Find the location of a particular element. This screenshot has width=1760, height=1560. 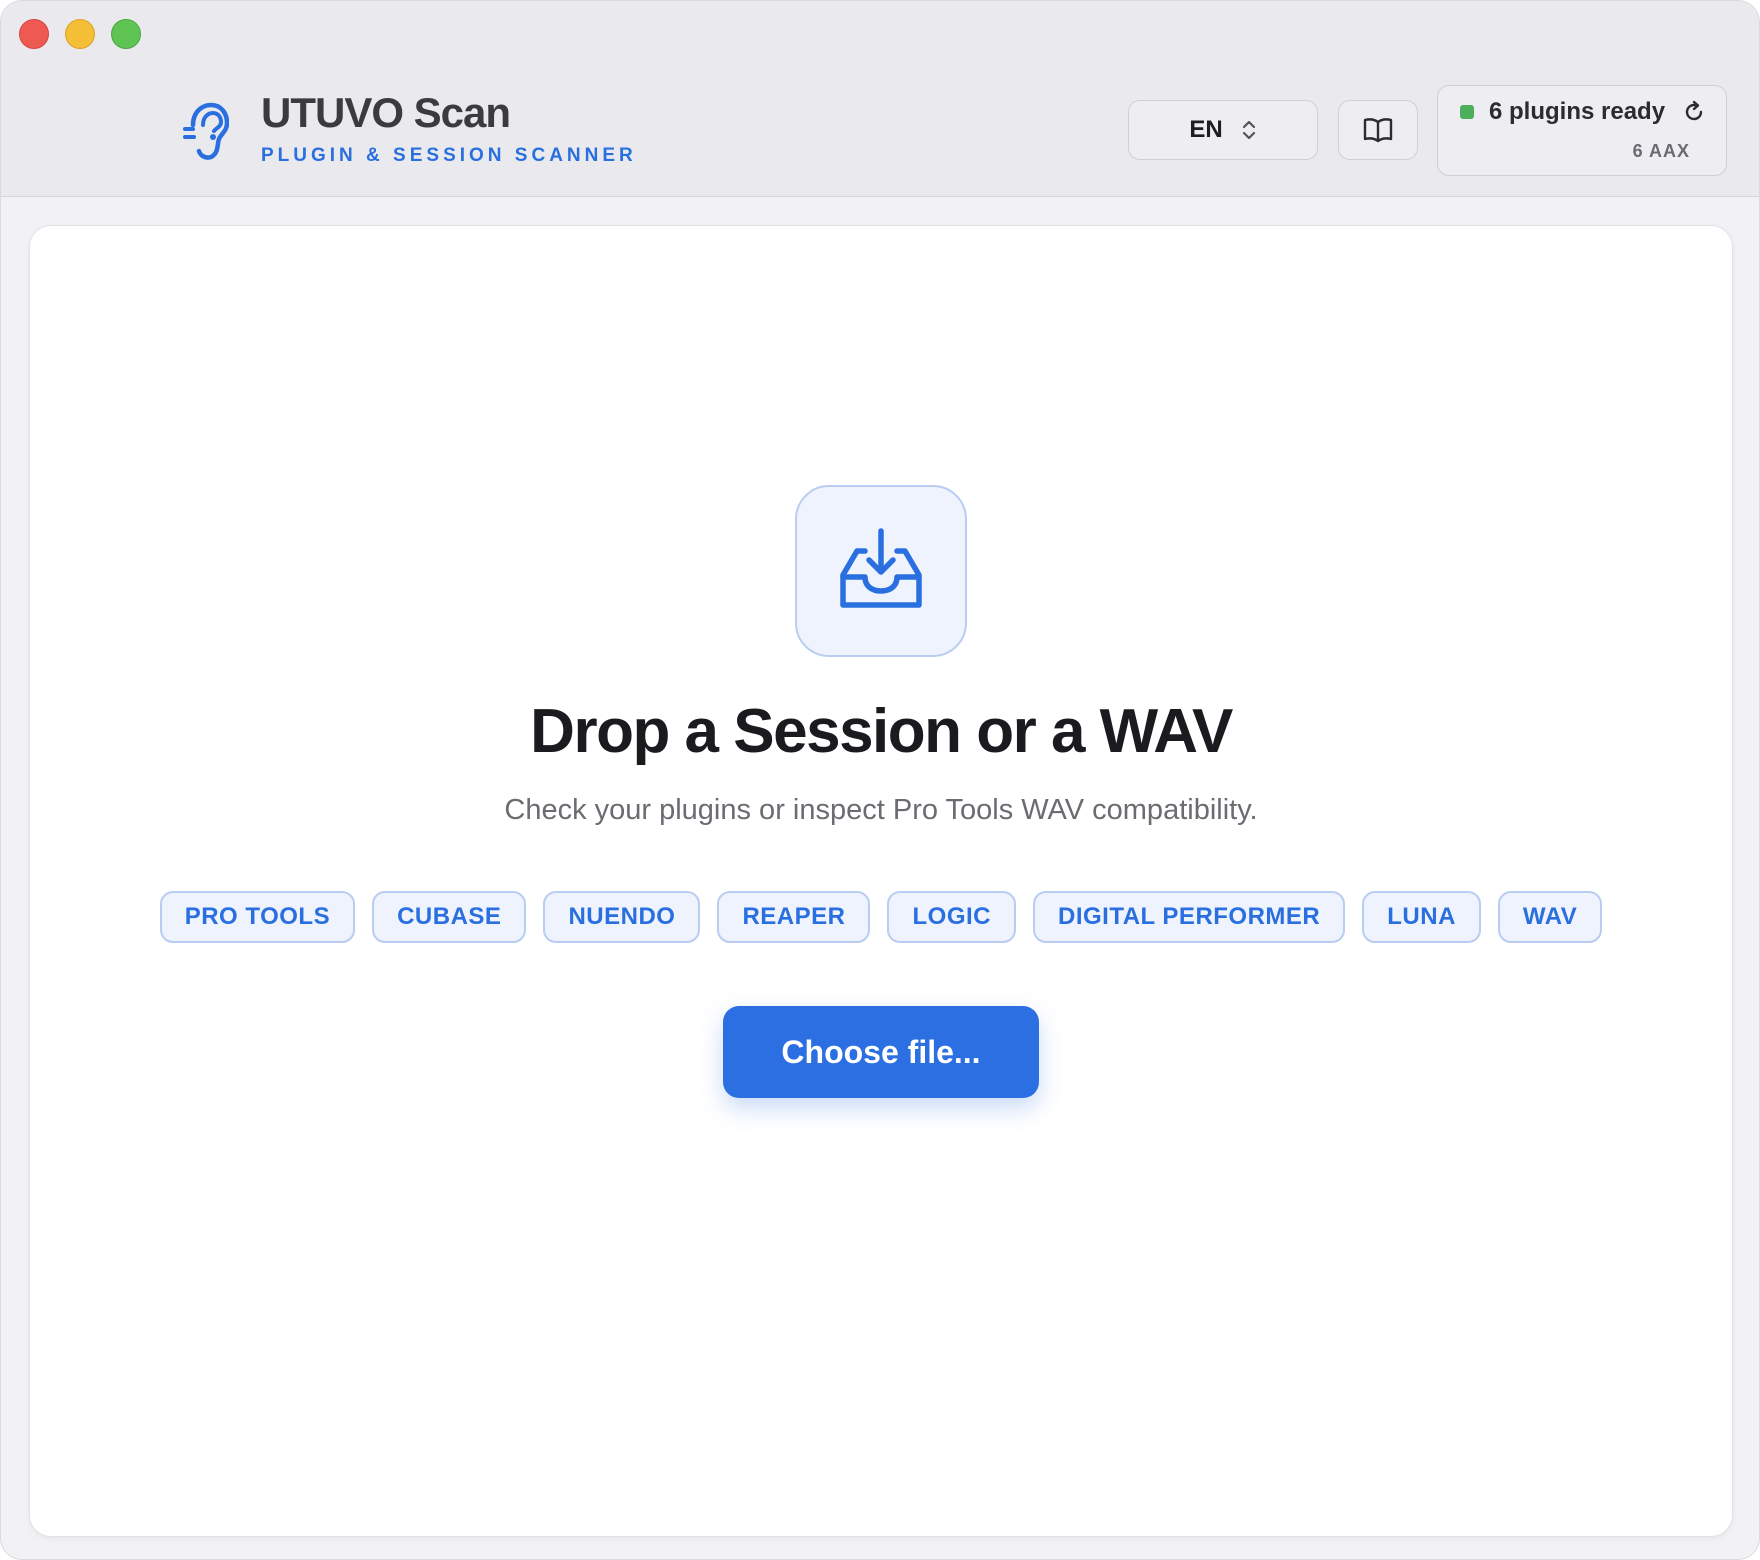

plugin-status-panel: 6 plugins ready 6 AAX is located at coordinates (1582, 130).